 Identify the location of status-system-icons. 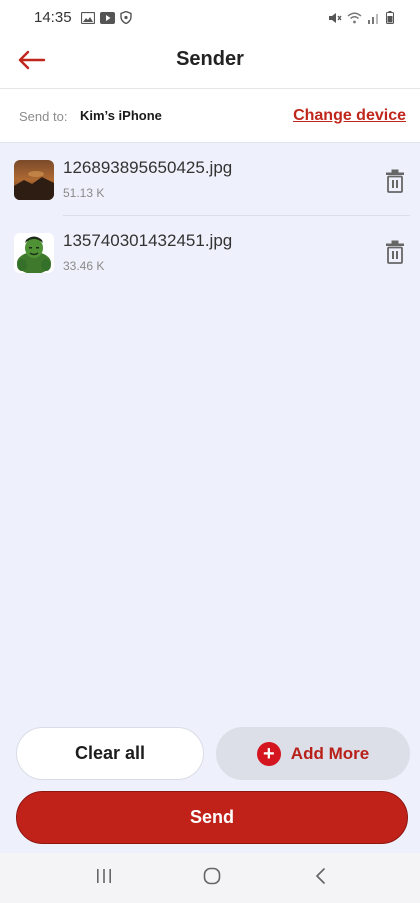
(361, 17).